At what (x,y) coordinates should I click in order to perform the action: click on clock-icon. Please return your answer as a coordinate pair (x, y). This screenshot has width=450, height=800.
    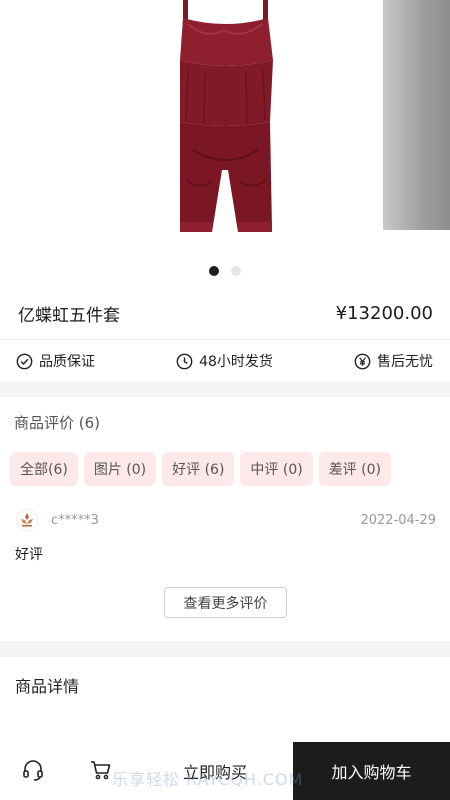
    Looking at the image, I should click on (184, 361).